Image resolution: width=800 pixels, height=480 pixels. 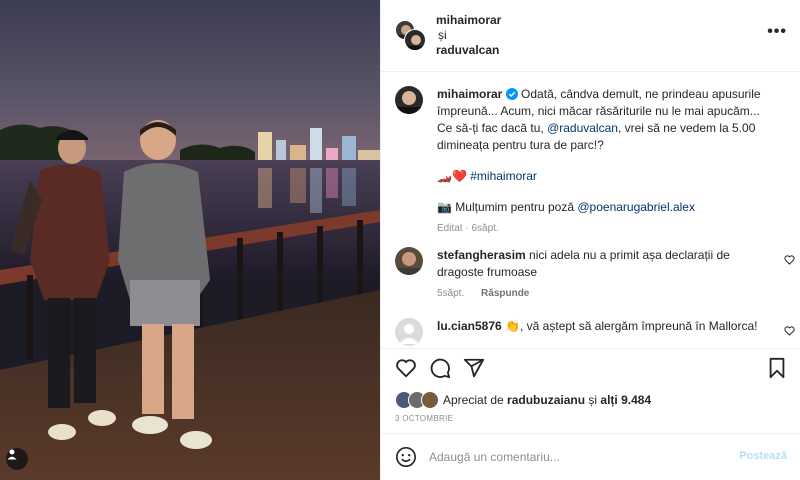 I want to click on post-comment-button: Postează, so click(x=763, y=456).